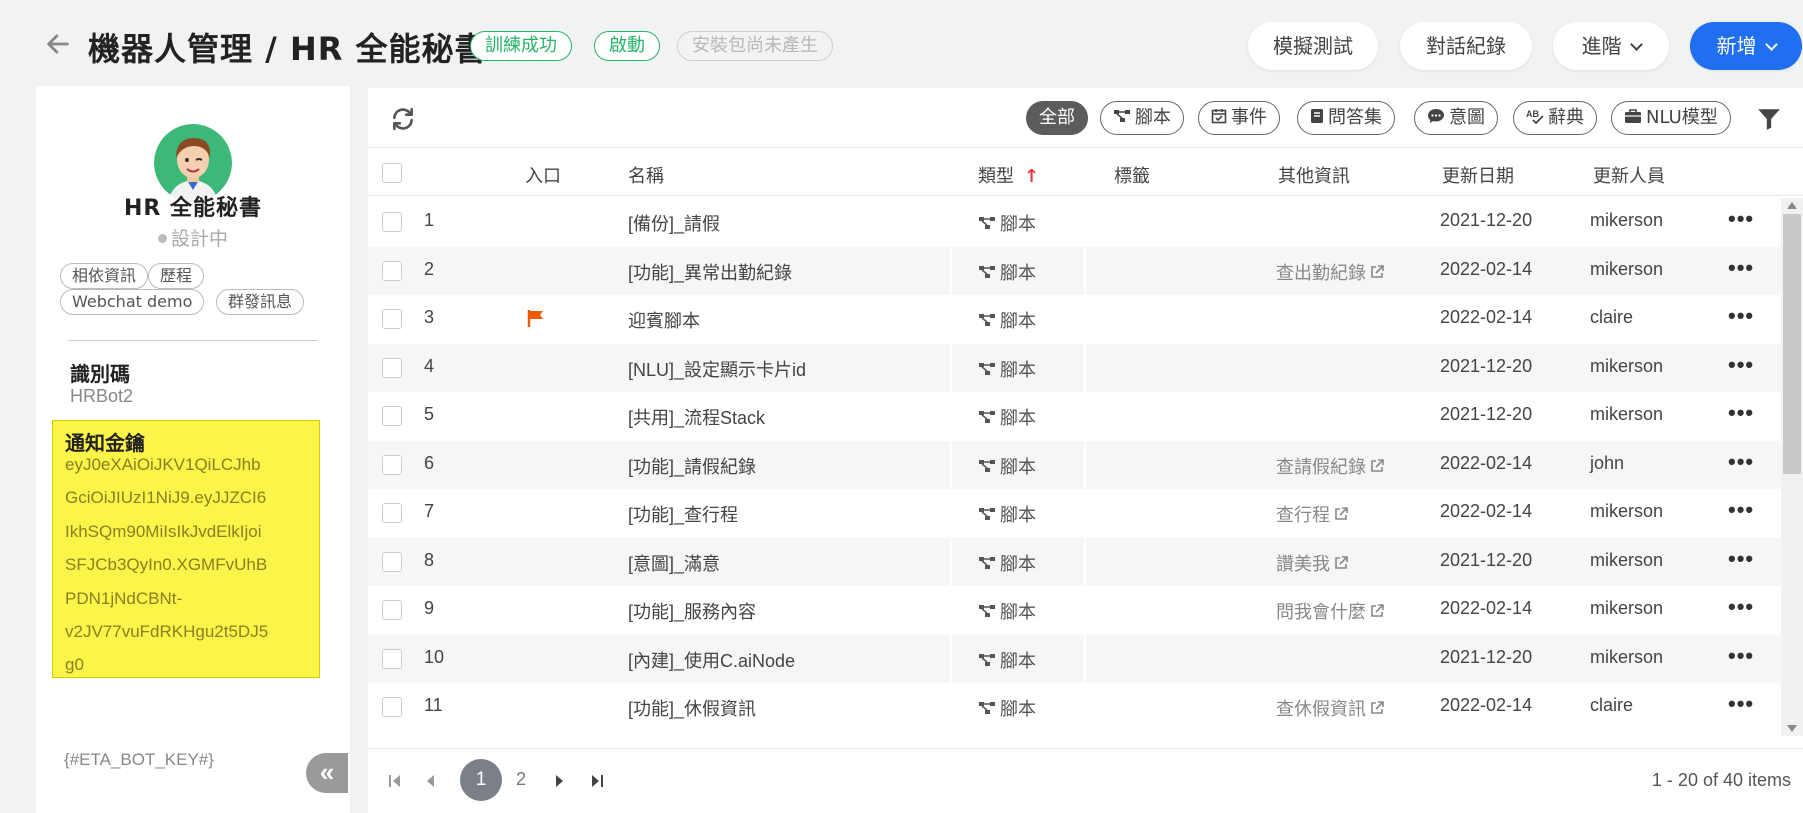  What do you see at coordinates (1074, 464) in the screenshot?
I see `table-row: 6 [功能]_請假紀錄 腳本 查請假紀錄 2022-02-14 john •••` at bounding box center [1074, 464].